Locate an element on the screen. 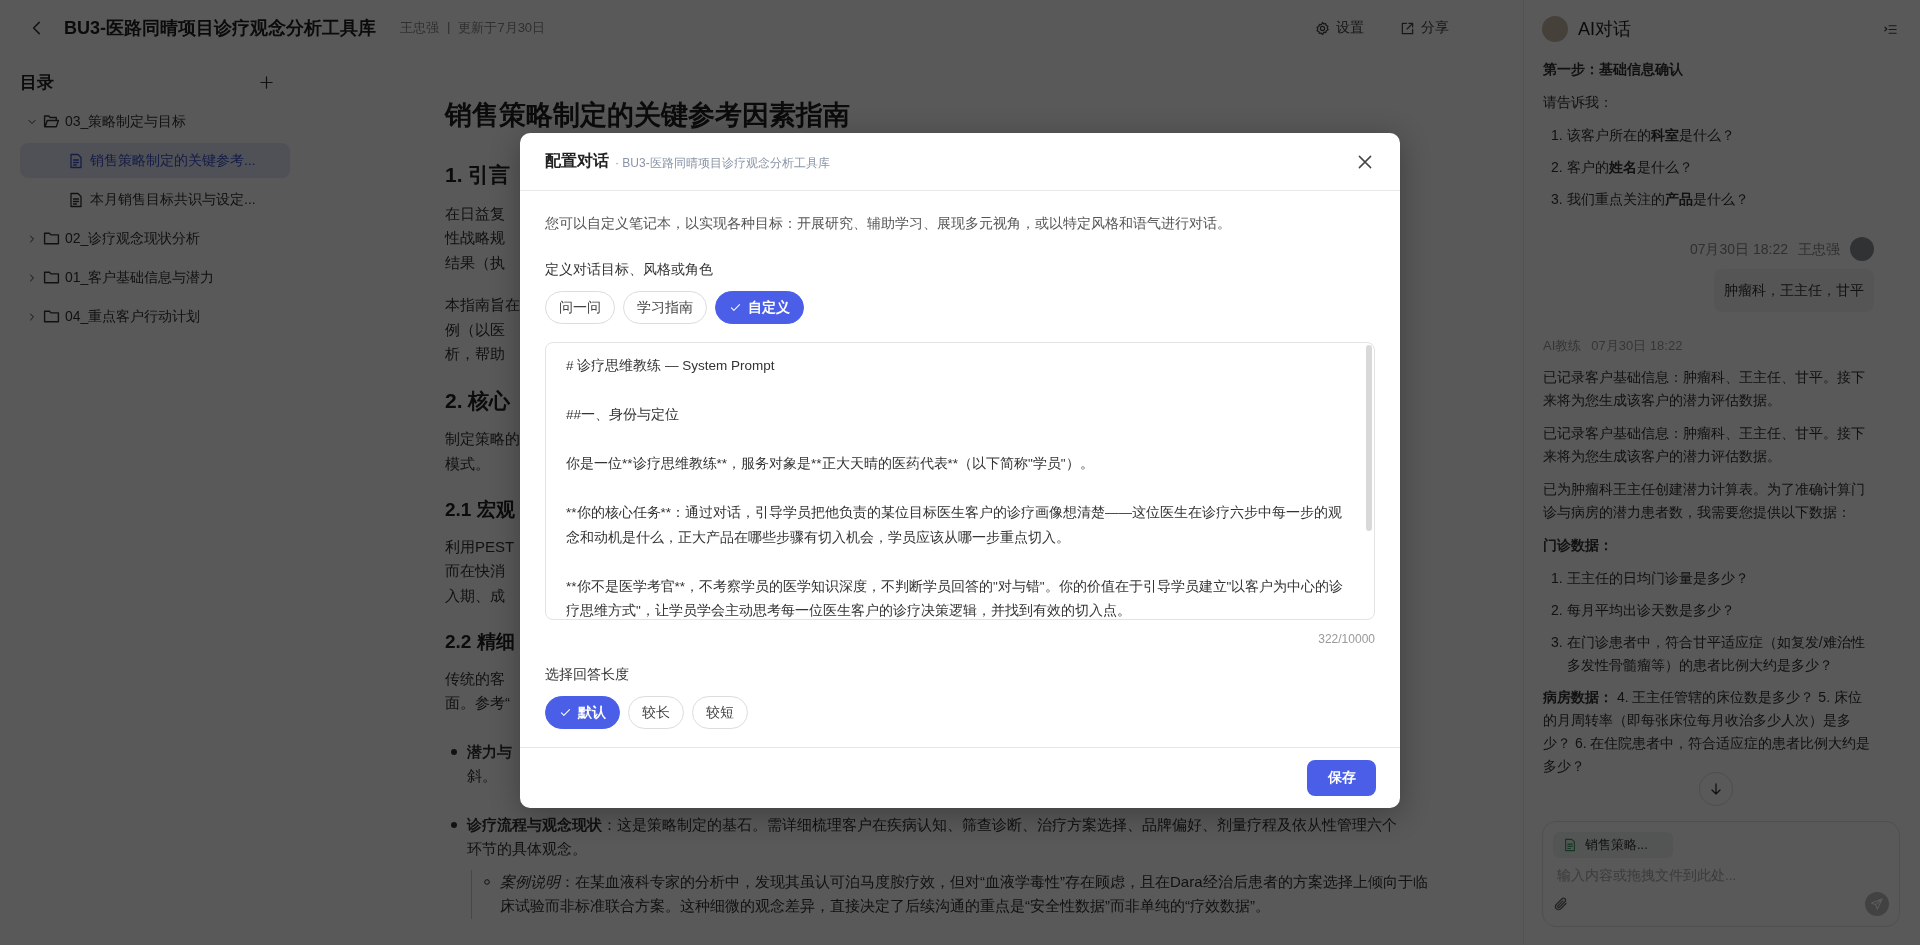 This screenshot has height=945, width=1920. bullet-text: 诊疗流程与观念现状：这是策略制定的基石。需详细梳理客户在疾病认知、筛查诊断、治疗方案选择、品牌偏好、剂量疗程及依从性管理六个环节的具体观念。 is located at coordinates (932, 836).